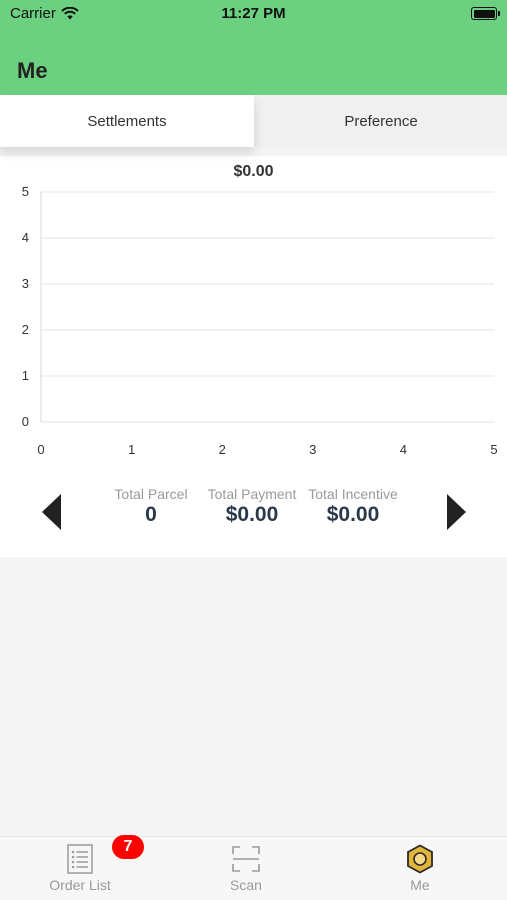  Describe the element at coordinates (32, 70) in the screenshot. I see `page-title: Me` at that location.